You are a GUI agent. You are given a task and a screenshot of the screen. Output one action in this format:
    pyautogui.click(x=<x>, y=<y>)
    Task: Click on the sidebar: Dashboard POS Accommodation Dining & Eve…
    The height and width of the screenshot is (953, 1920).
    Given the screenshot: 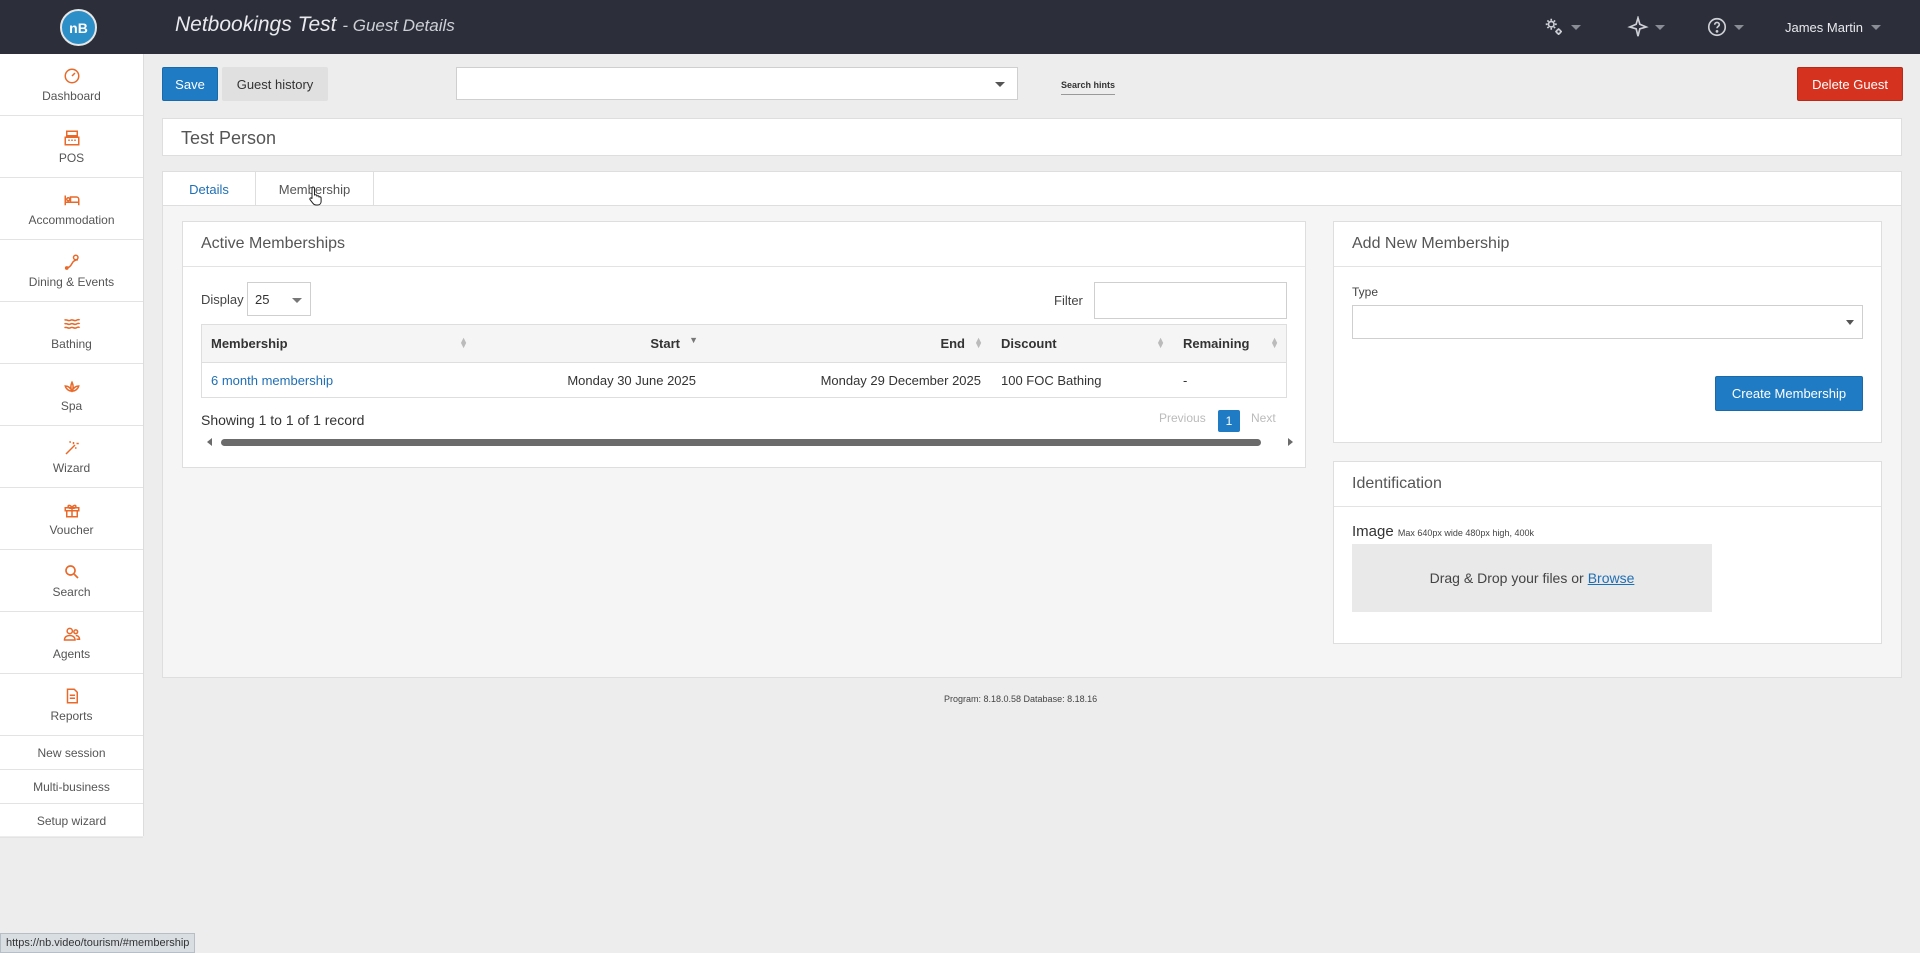 What is the action you would take?
    pyautogui.click(x=72, y=446)
    